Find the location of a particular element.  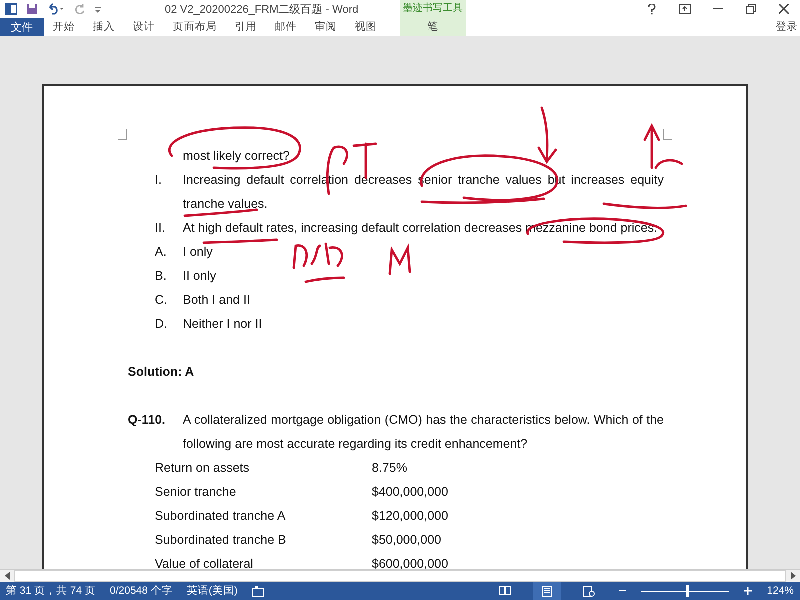

plus-icon is located at coordinates (748, 591).